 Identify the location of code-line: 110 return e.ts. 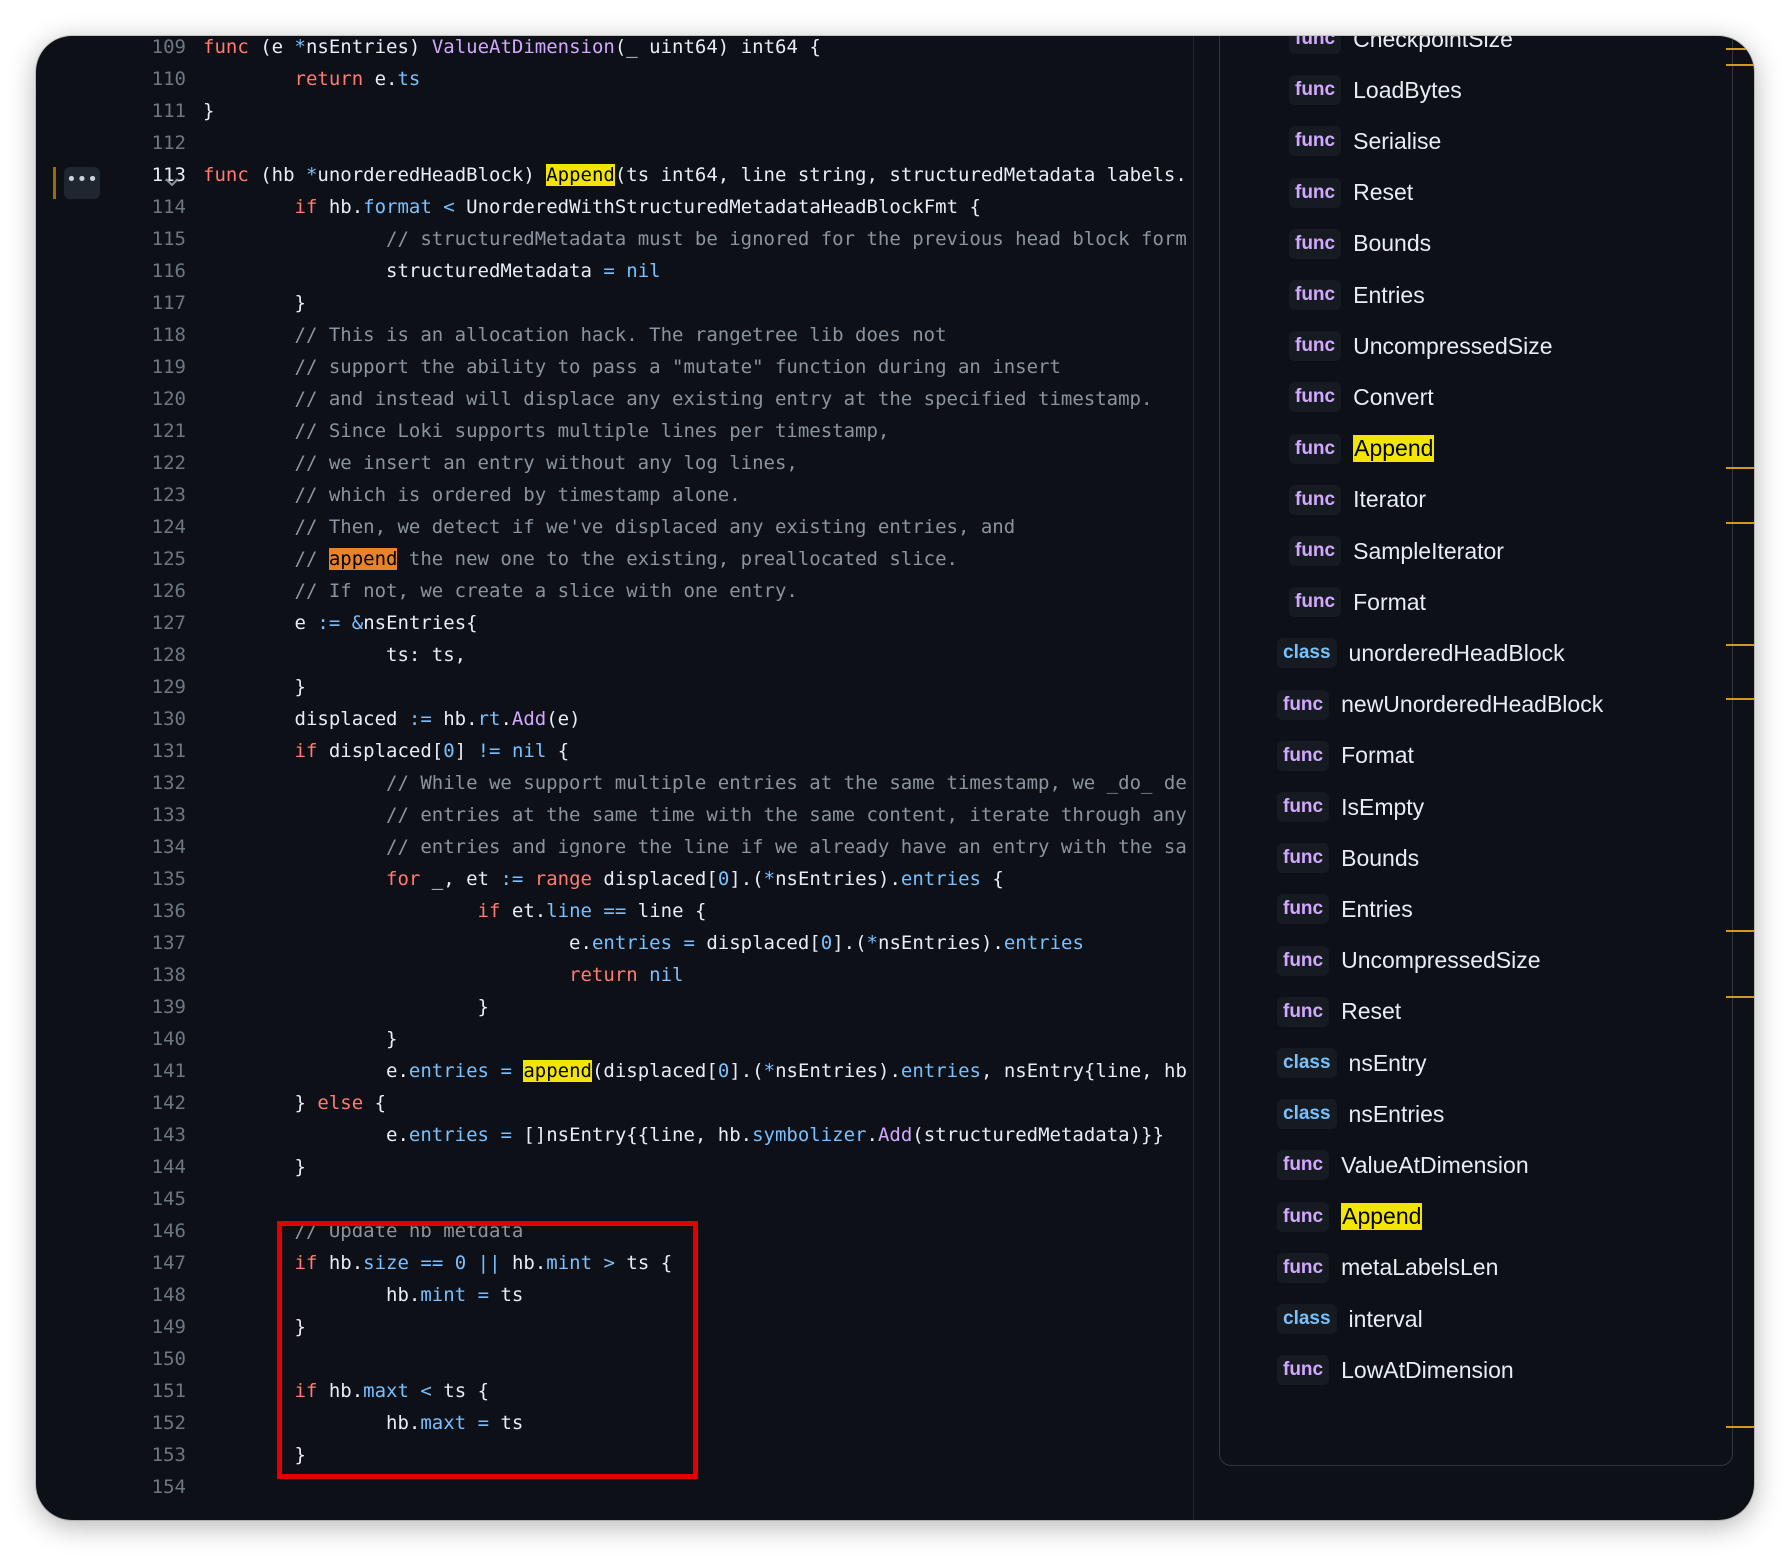
(614, 79).